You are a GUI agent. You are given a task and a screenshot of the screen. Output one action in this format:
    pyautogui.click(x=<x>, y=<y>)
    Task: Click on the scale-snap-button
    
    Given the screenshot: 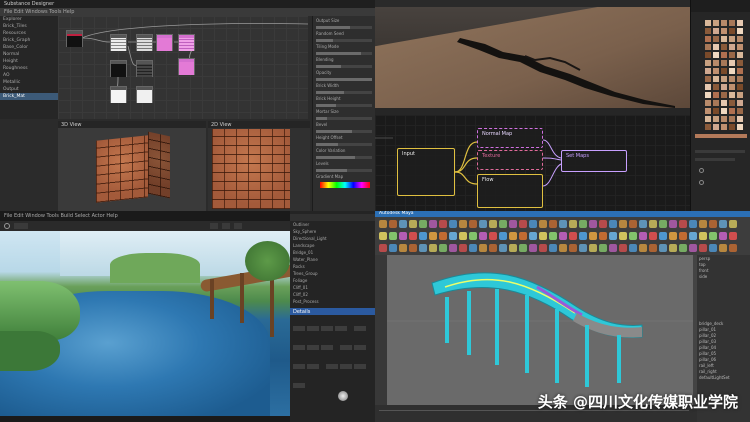 What is the action you would take?
    pyautogui.click(x=238, y=226)
    